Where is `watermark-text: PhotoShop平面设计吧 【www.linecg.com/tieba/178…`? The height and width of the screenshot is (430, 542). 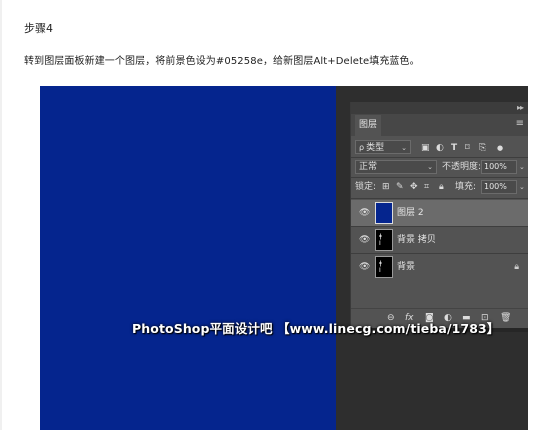 watermark-text: PhotoShop平面设计吧 【www.linecg.com/tieba/178… is located at coordinates (316, 328).